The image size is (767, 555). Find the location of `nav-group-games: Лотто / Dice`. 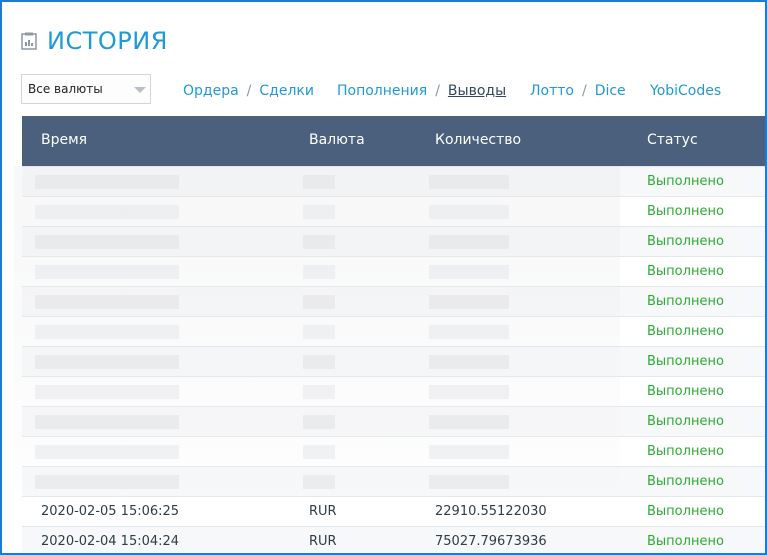

nav-group-games: Лотто / Dice is located at coordinates (578, 91).